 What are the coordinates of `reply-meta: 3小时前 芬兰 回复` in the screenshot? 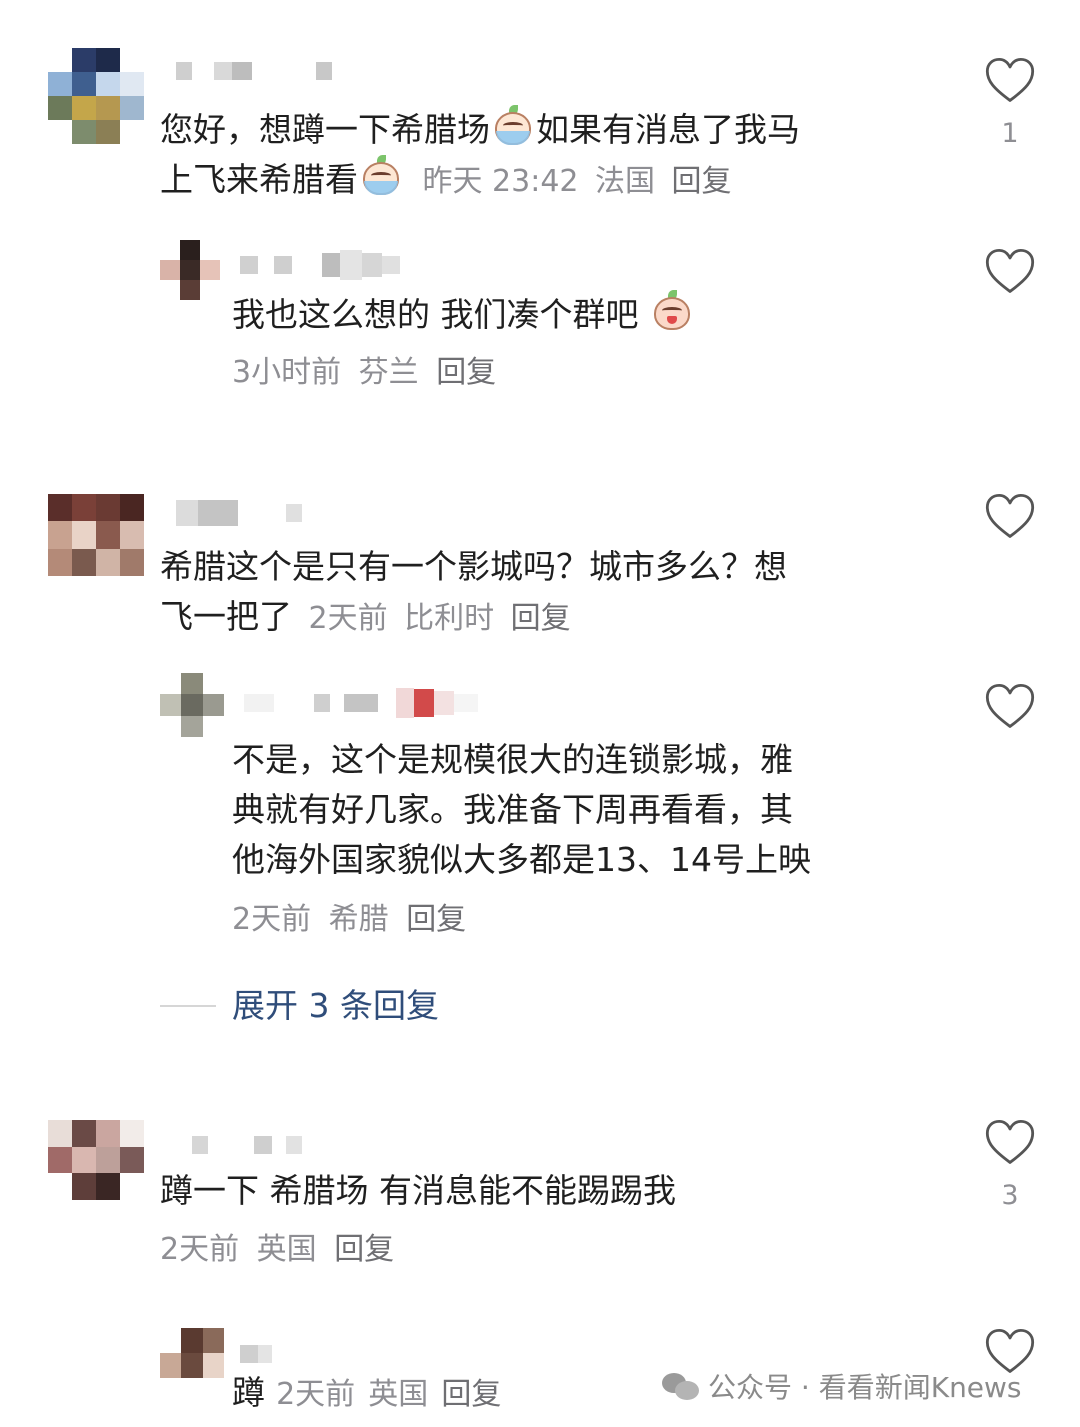 It's located at (364, 373).